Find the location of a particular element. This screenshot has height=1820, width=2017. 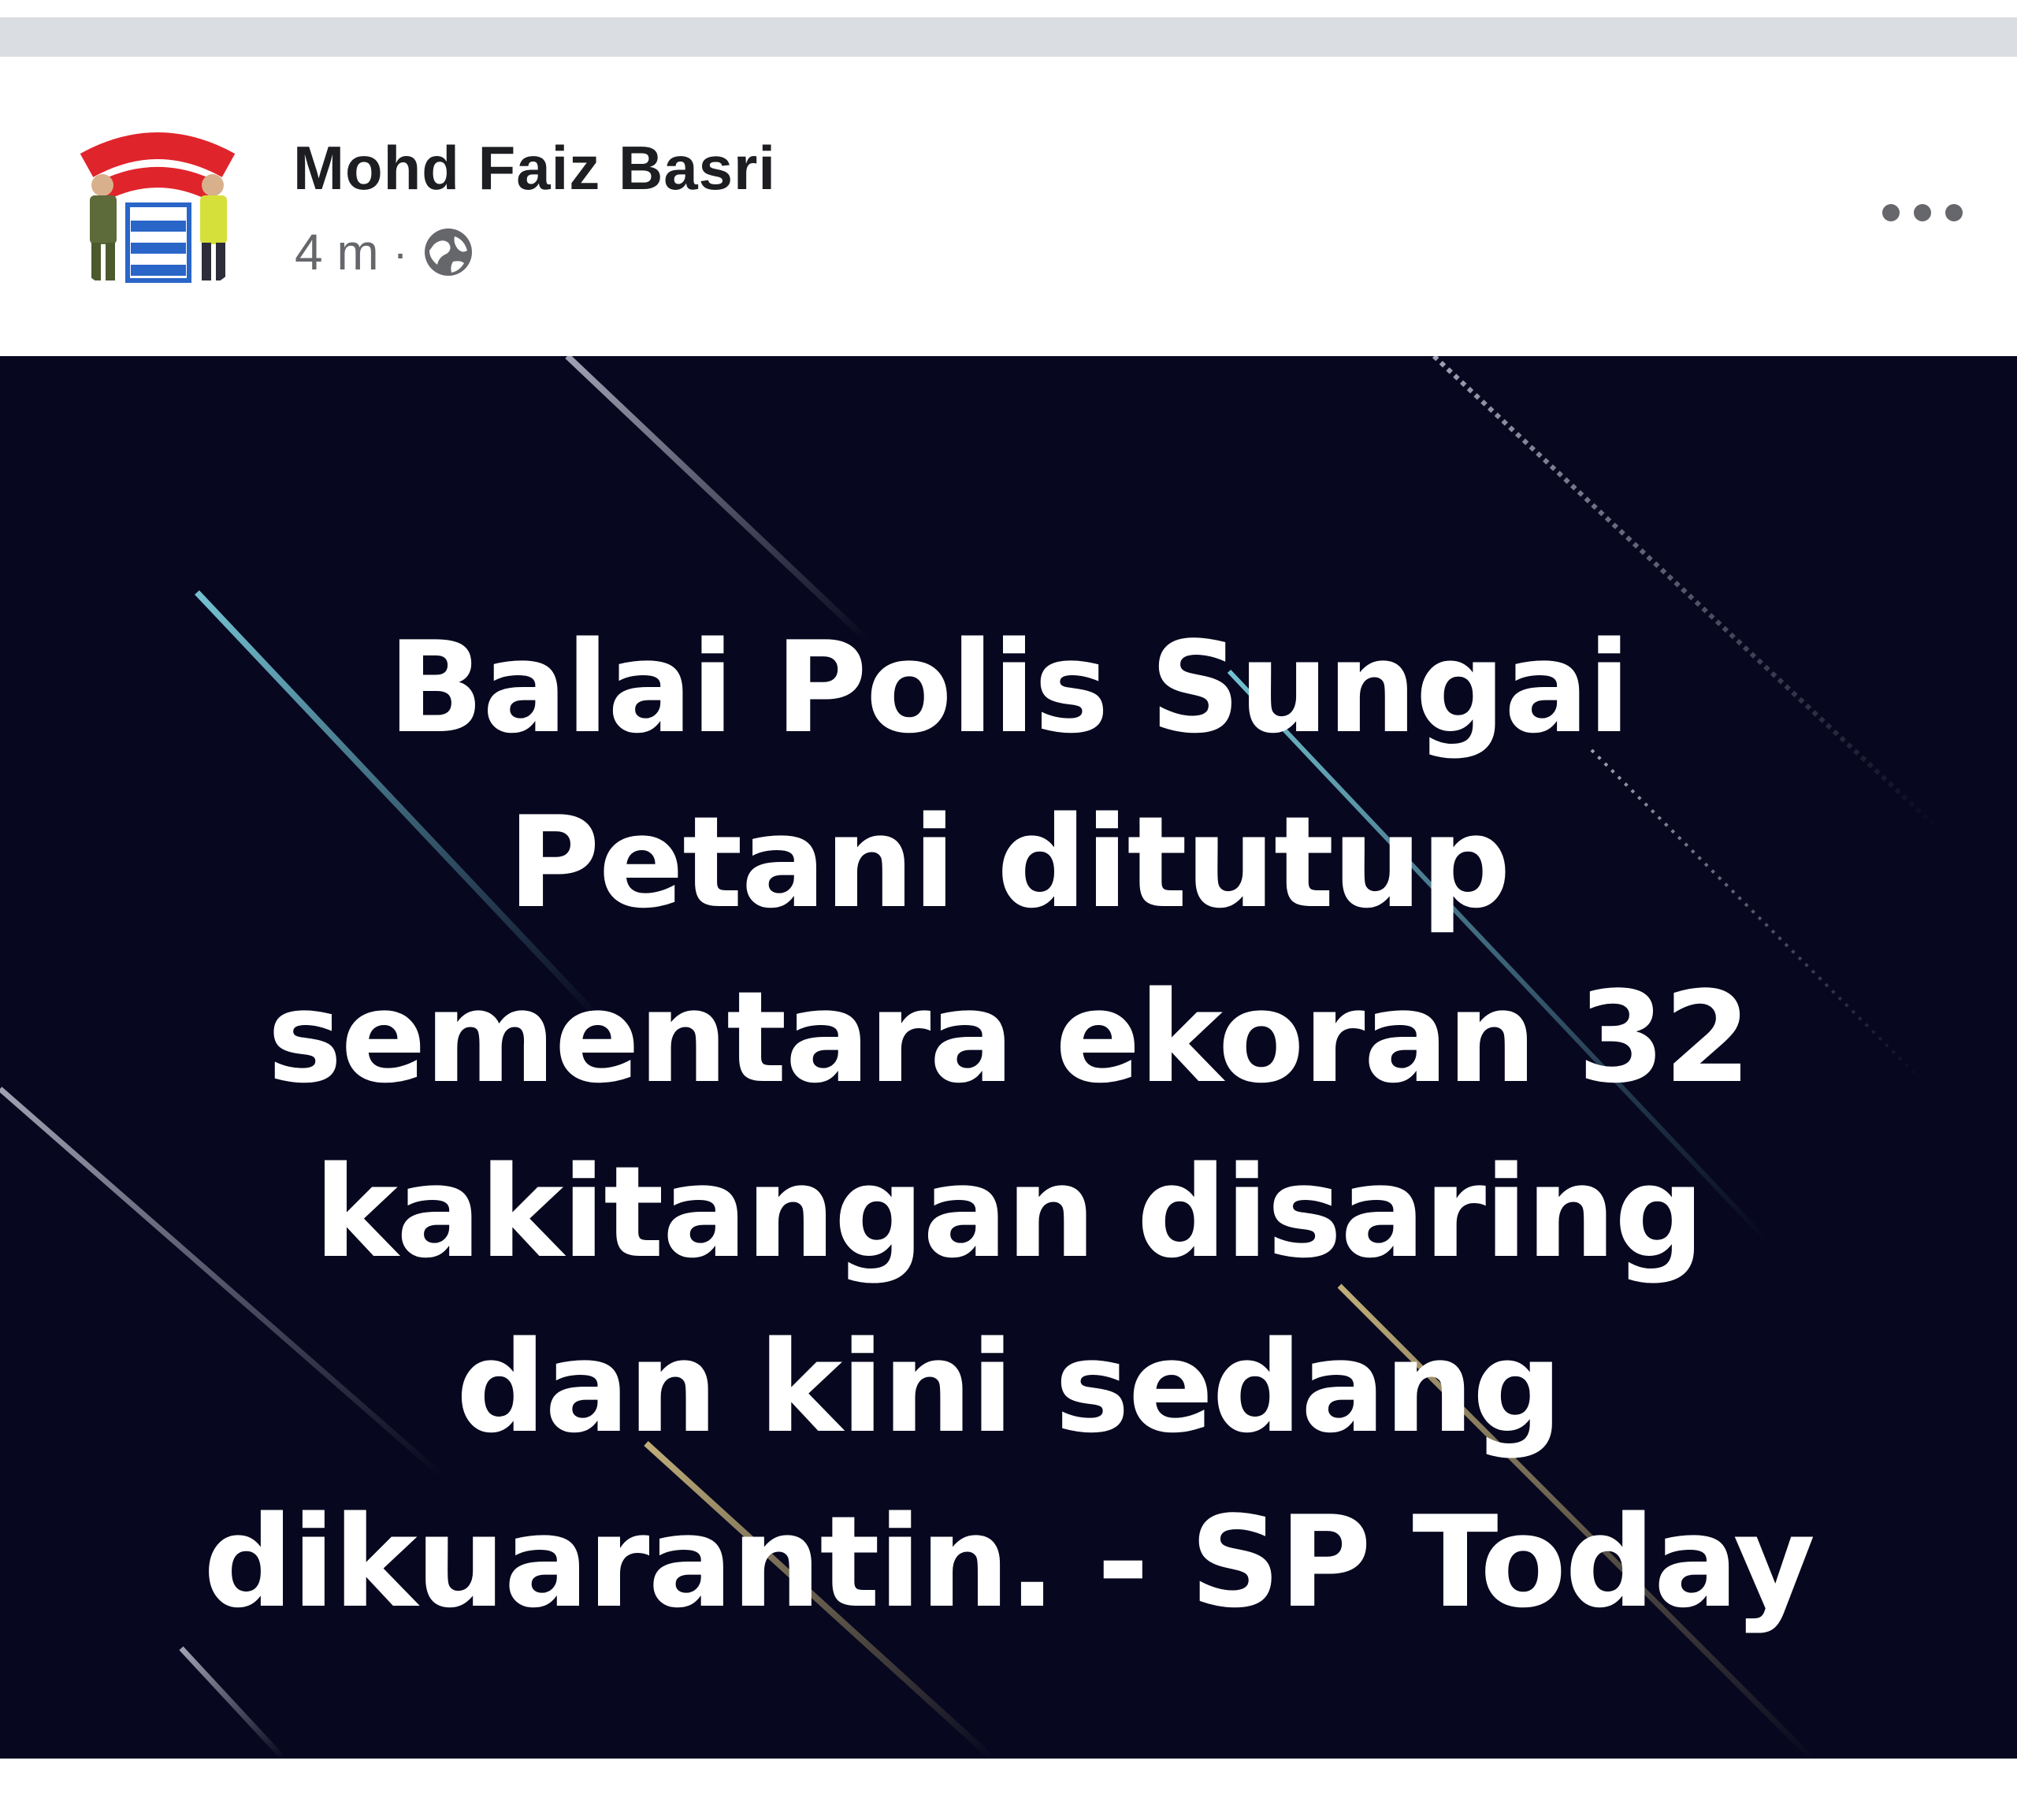

headline-line-3: sementara ekoran 32 is located at coordinates (1009, 1037).